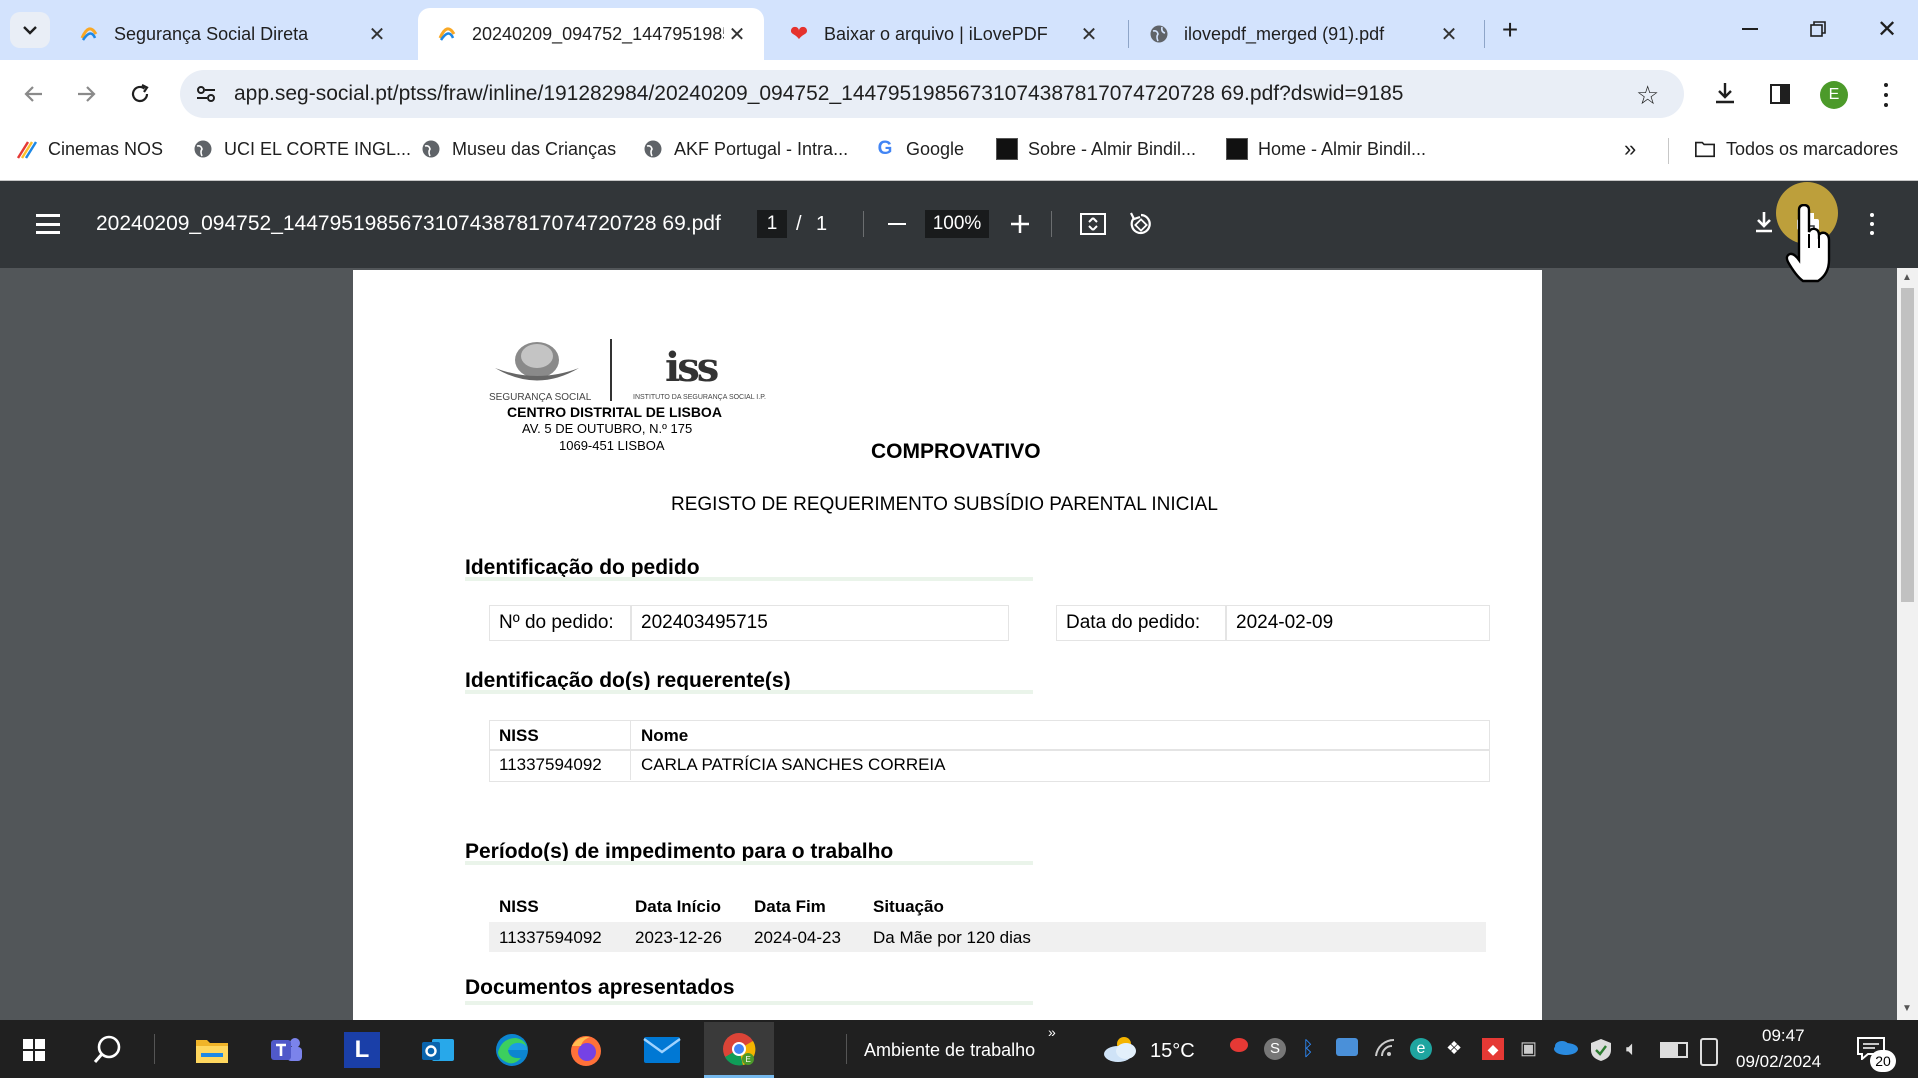 This screenshot has height=1078, width=1918. What do you see at coordinates (957, 224) in the screenshot?
I see `zoom-level-input: 100%` at bounding box center [957, 224].